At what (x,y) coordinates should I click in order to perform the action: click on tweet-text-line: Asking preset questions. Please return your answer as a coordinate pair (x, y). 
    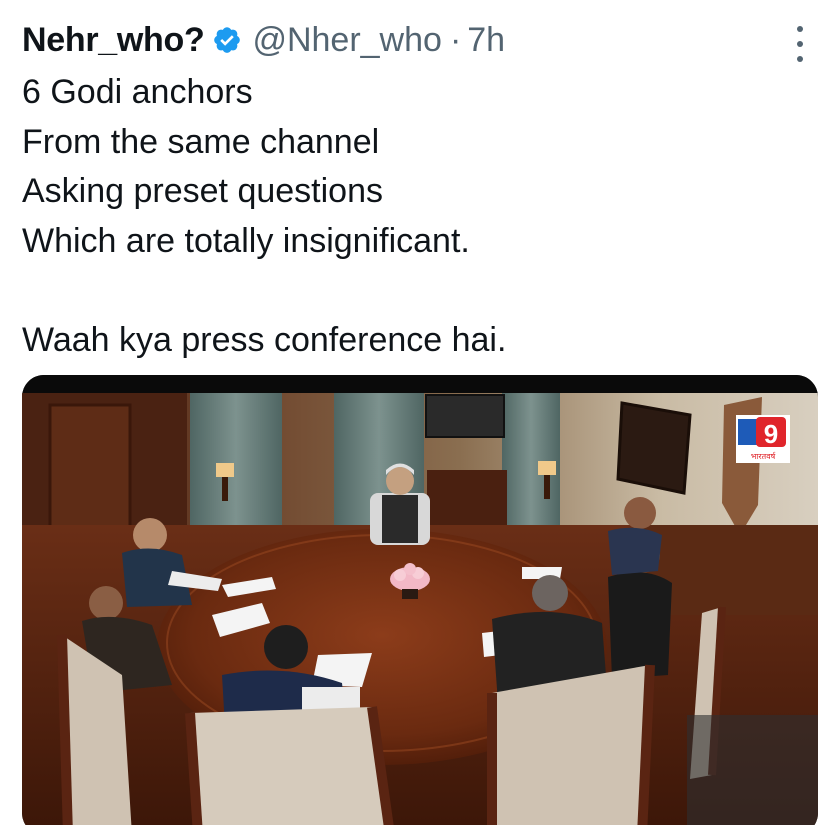
    Looking at the image, I should click on (202, 191).